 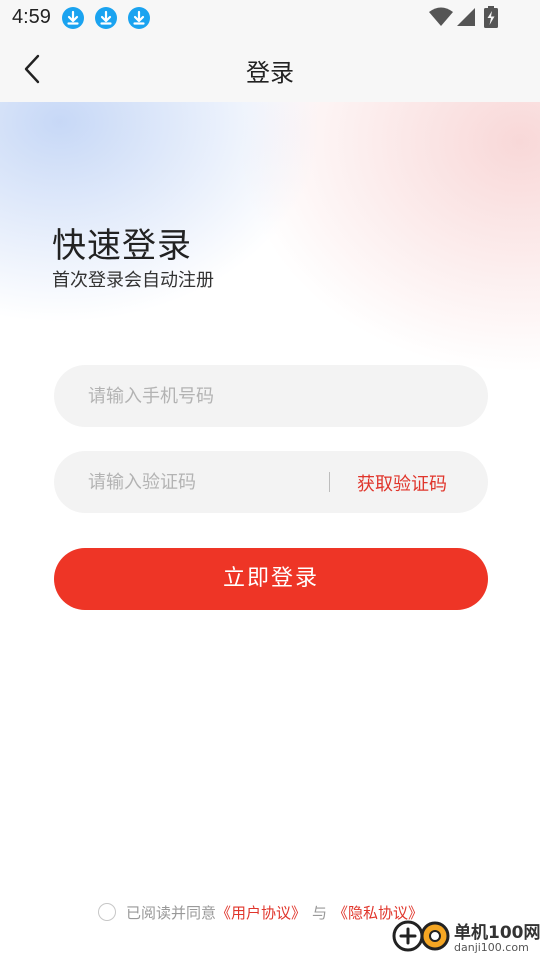 I want to click on agreement-prefix: 已阅读并同意, so click(x=171, y=913).